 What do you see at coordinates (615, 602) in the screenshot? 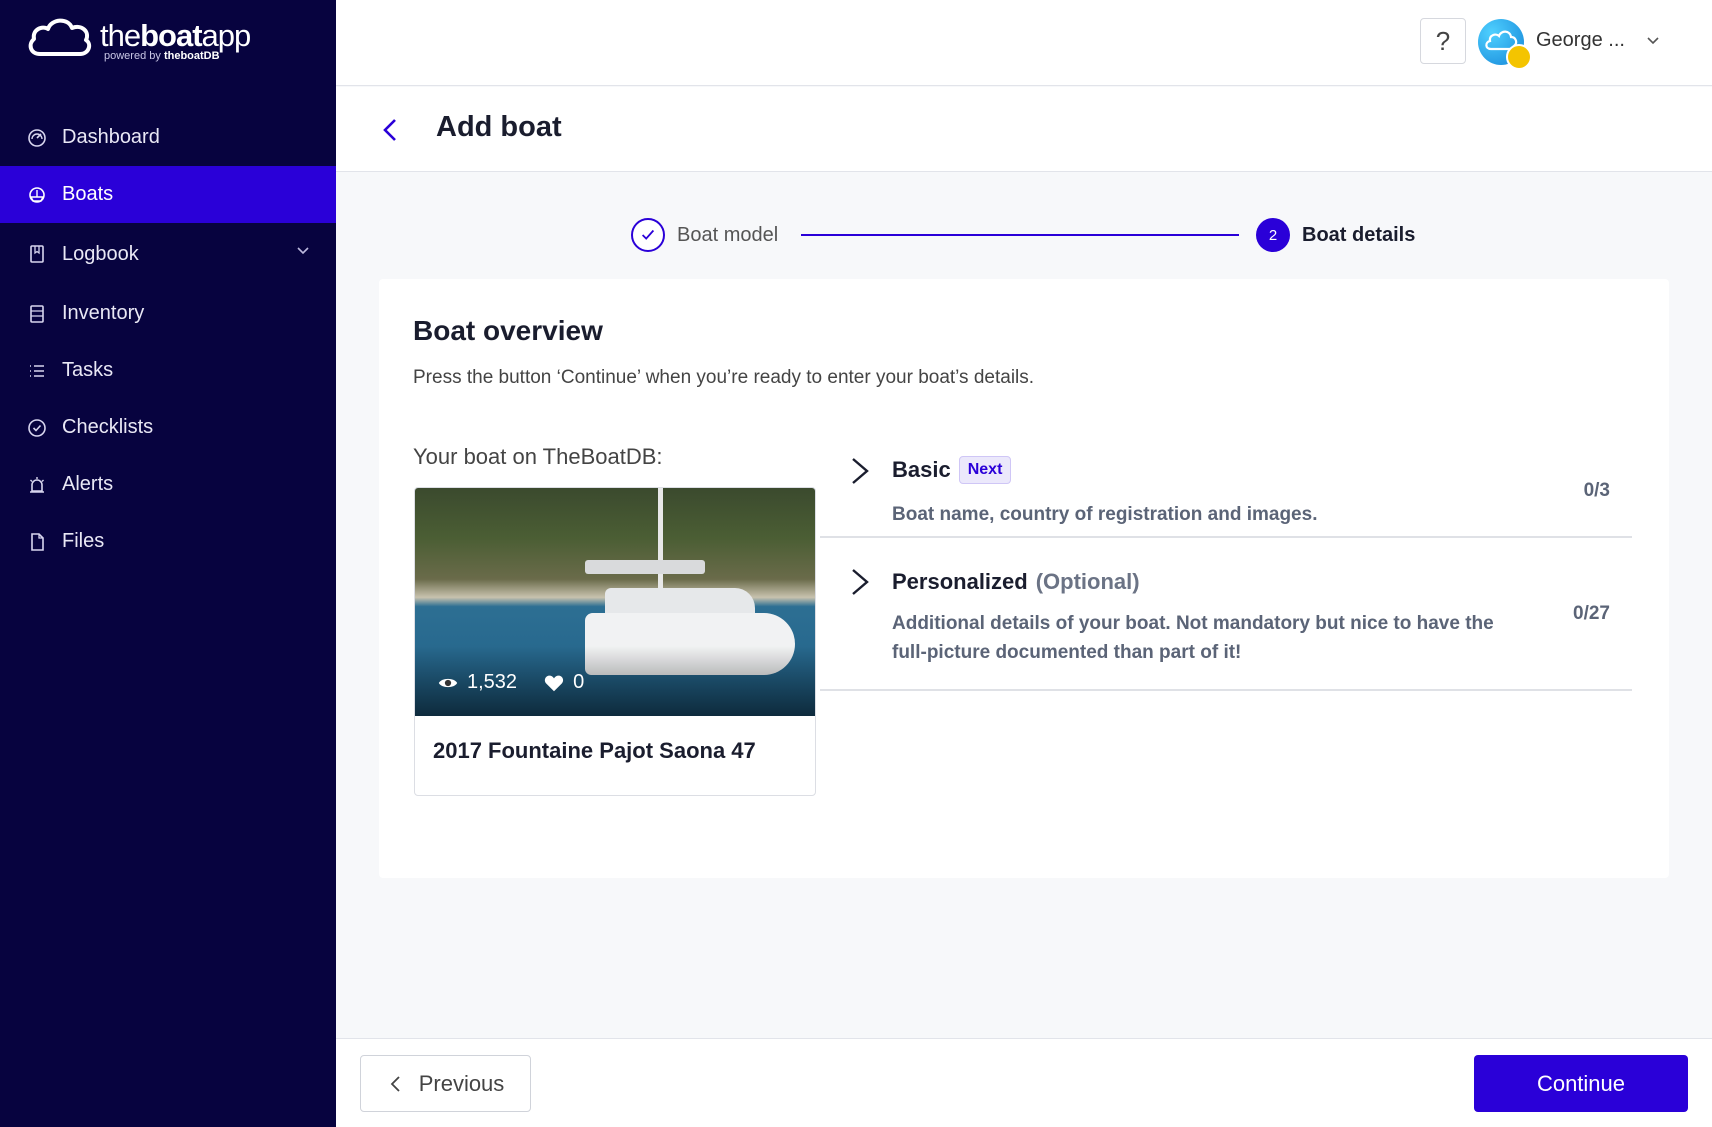
I see `boat-image: 1,532 0` at bounding box center [615, 602].